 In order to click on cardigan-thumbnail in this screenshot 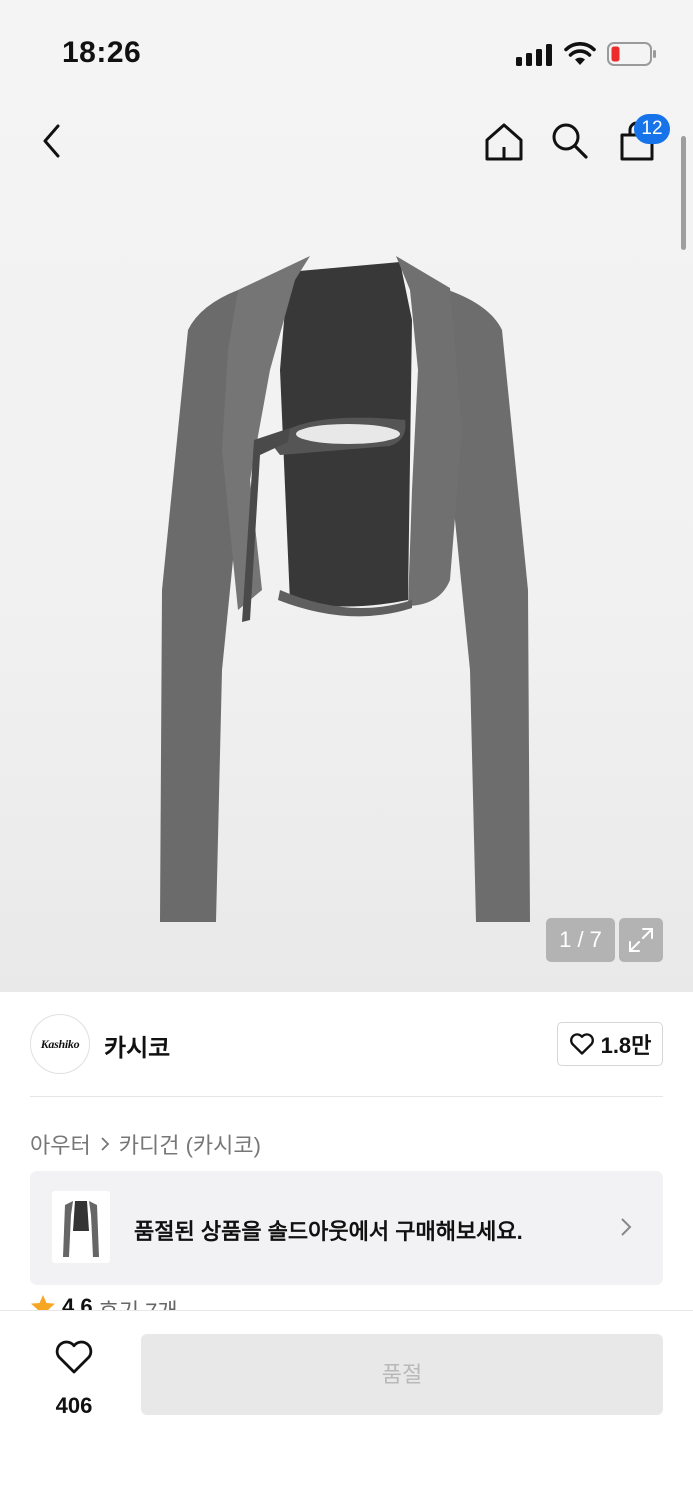, I will do `click(81, 1229)`.